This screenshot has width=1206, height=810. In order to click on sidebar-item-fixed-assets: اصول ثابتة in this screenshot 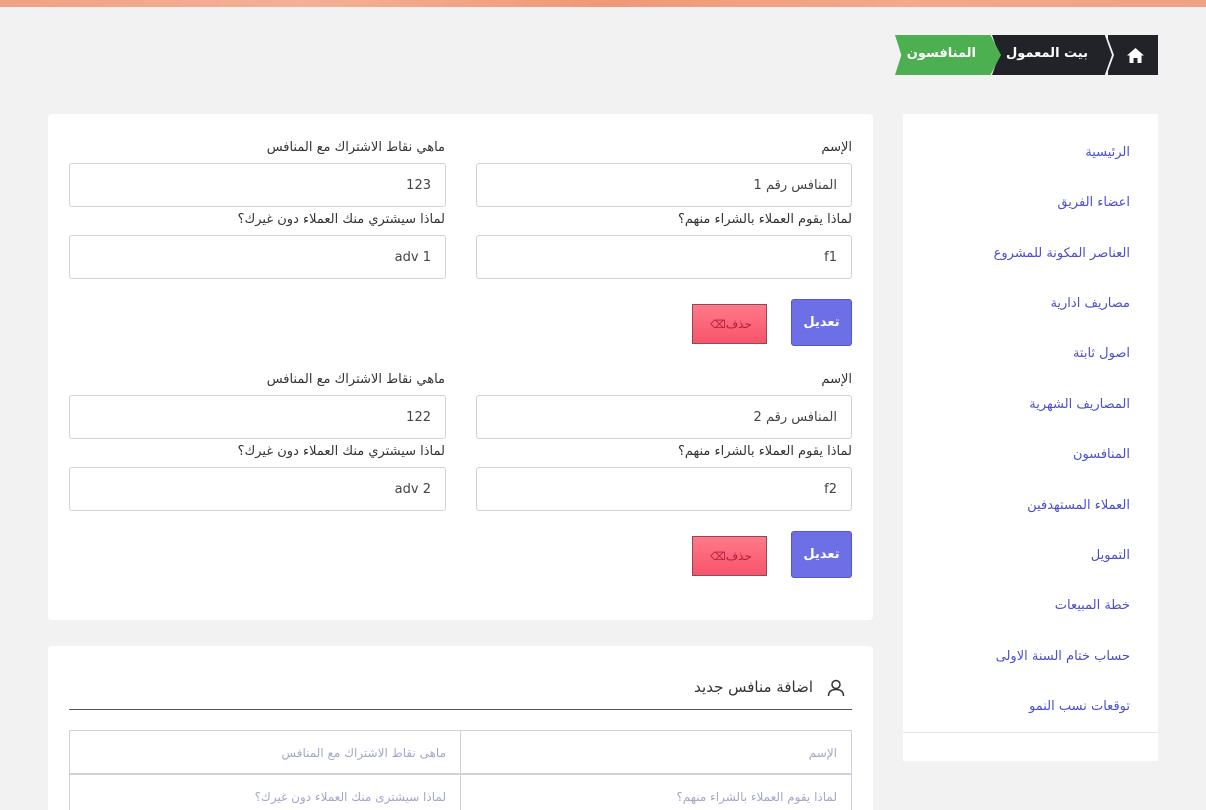, I will do `click(1101, 353)`.